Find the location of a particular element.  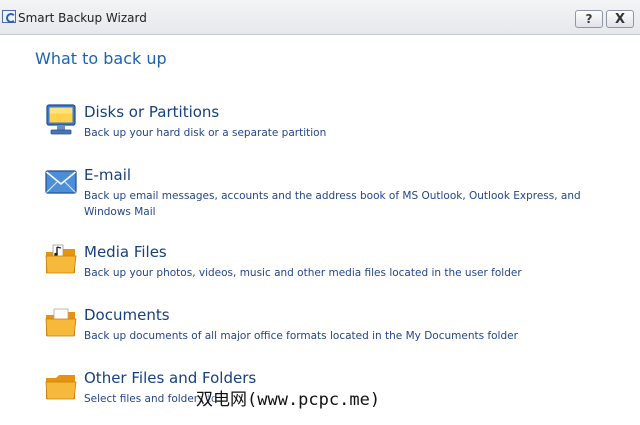

app-icon is located at coordinates (9, 16).